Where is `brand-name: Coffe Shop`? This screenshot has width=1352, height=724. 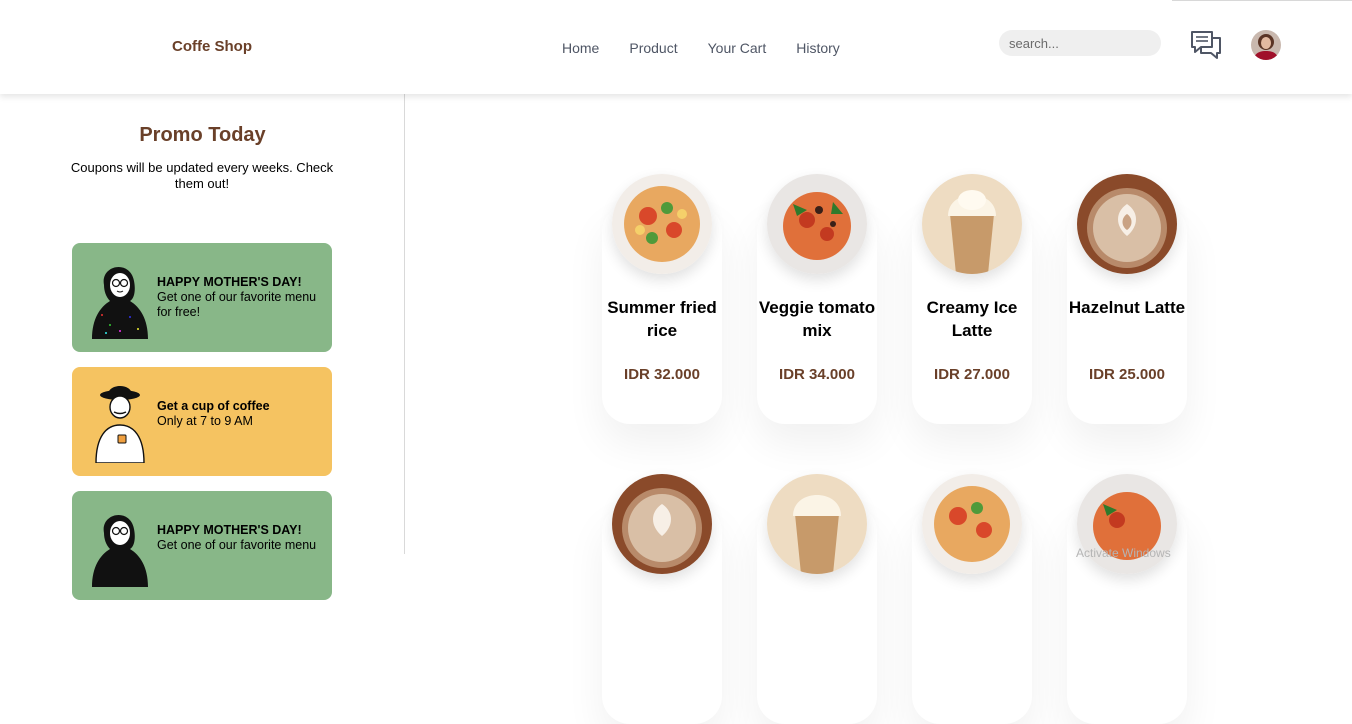 brand-name: Coffe Shop is located at coordinates (212, 46).